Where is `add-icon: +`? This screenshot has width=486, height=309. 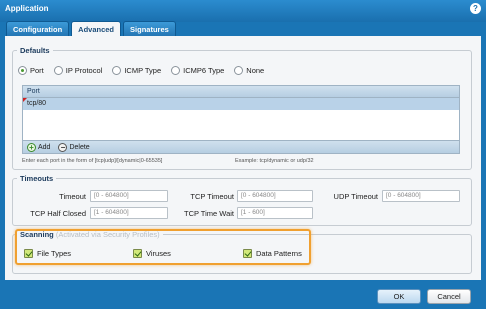
add-icon: + is located at coordinates (31, 147).